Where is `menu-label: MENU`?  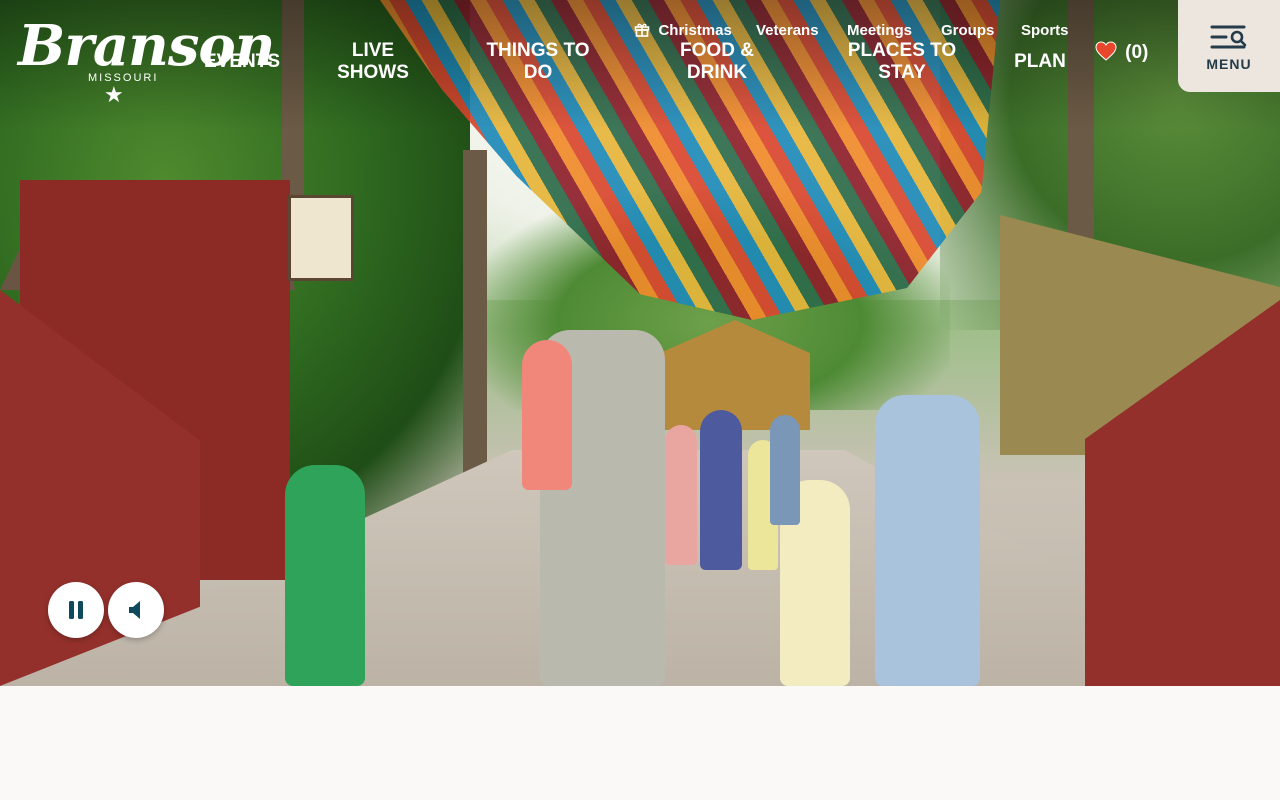
menu-label: MENU is located at coordinates (1229, 64).